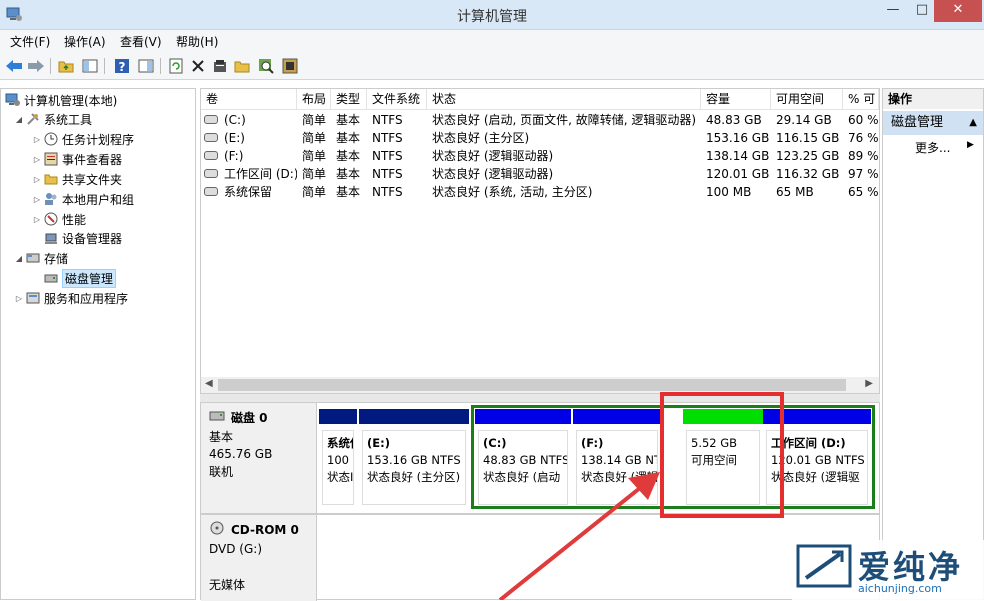  Describe the element at coordinates (242, 66) in the screenshot. I see `open-icon` at that location.